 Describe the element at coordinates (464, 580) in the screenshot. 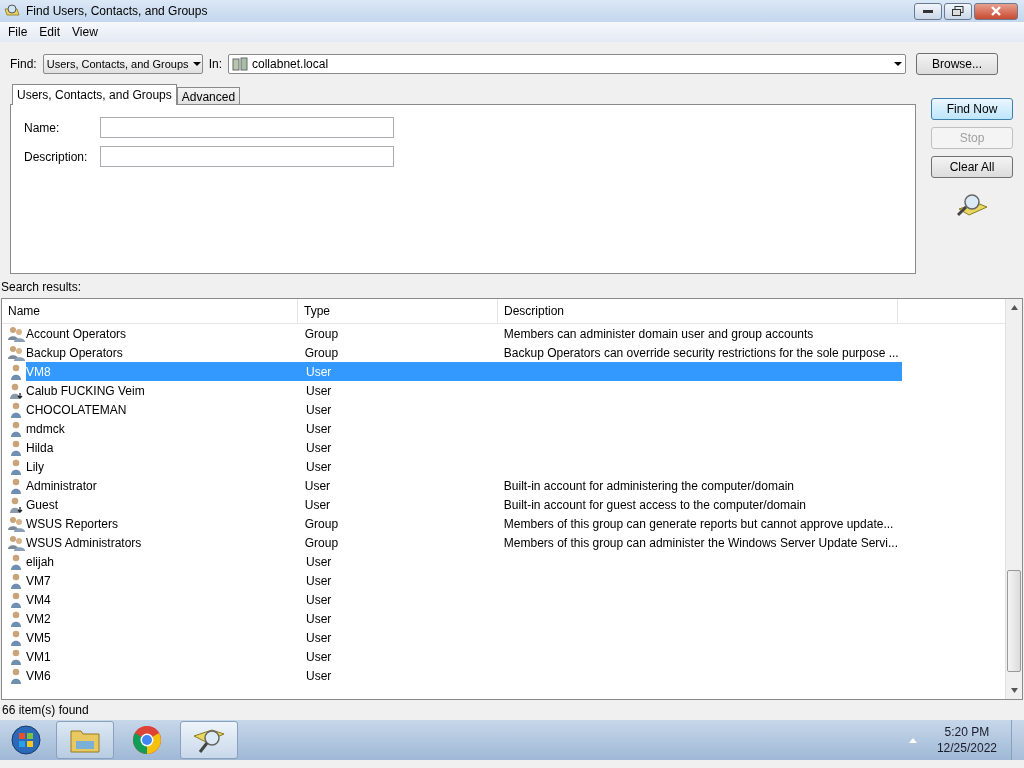

I see `result-row: VM7 User` at that location.